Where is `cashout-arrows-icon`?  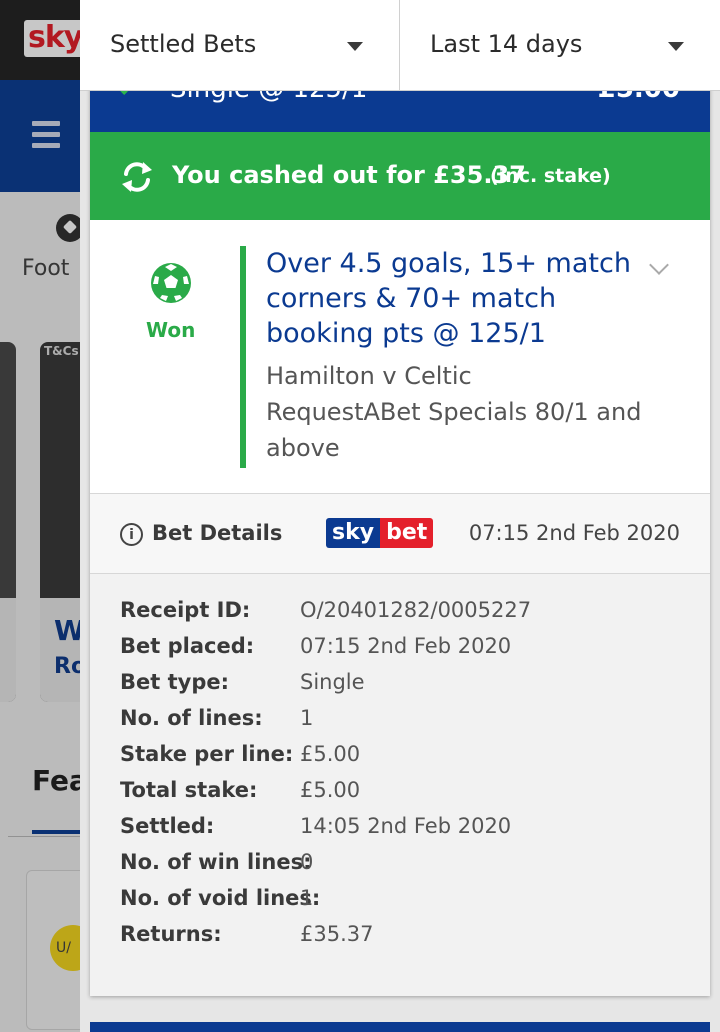
cashout-arrows-icon is located at coordinates (137, 177).